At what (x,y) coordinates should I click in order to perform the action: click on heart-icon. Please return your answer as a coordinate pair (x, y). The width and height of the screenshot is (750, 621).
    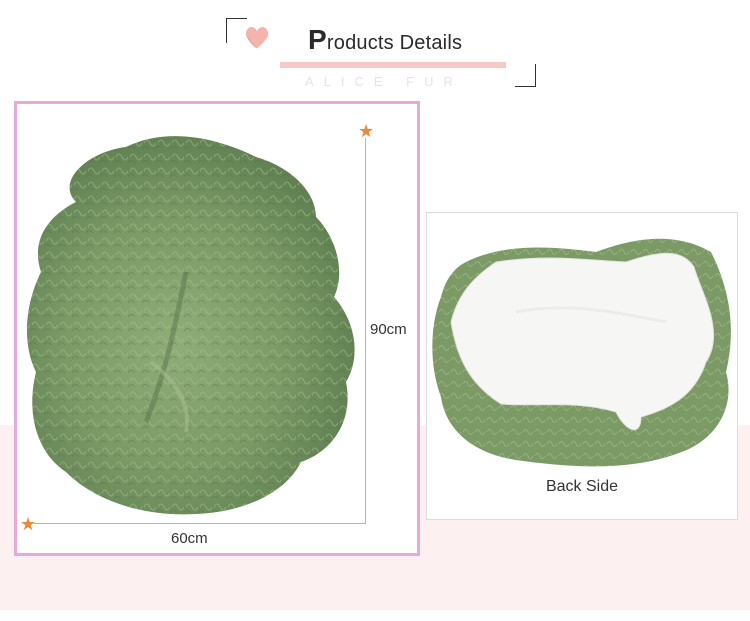
    Looking at the image, I should click on (257, 38).